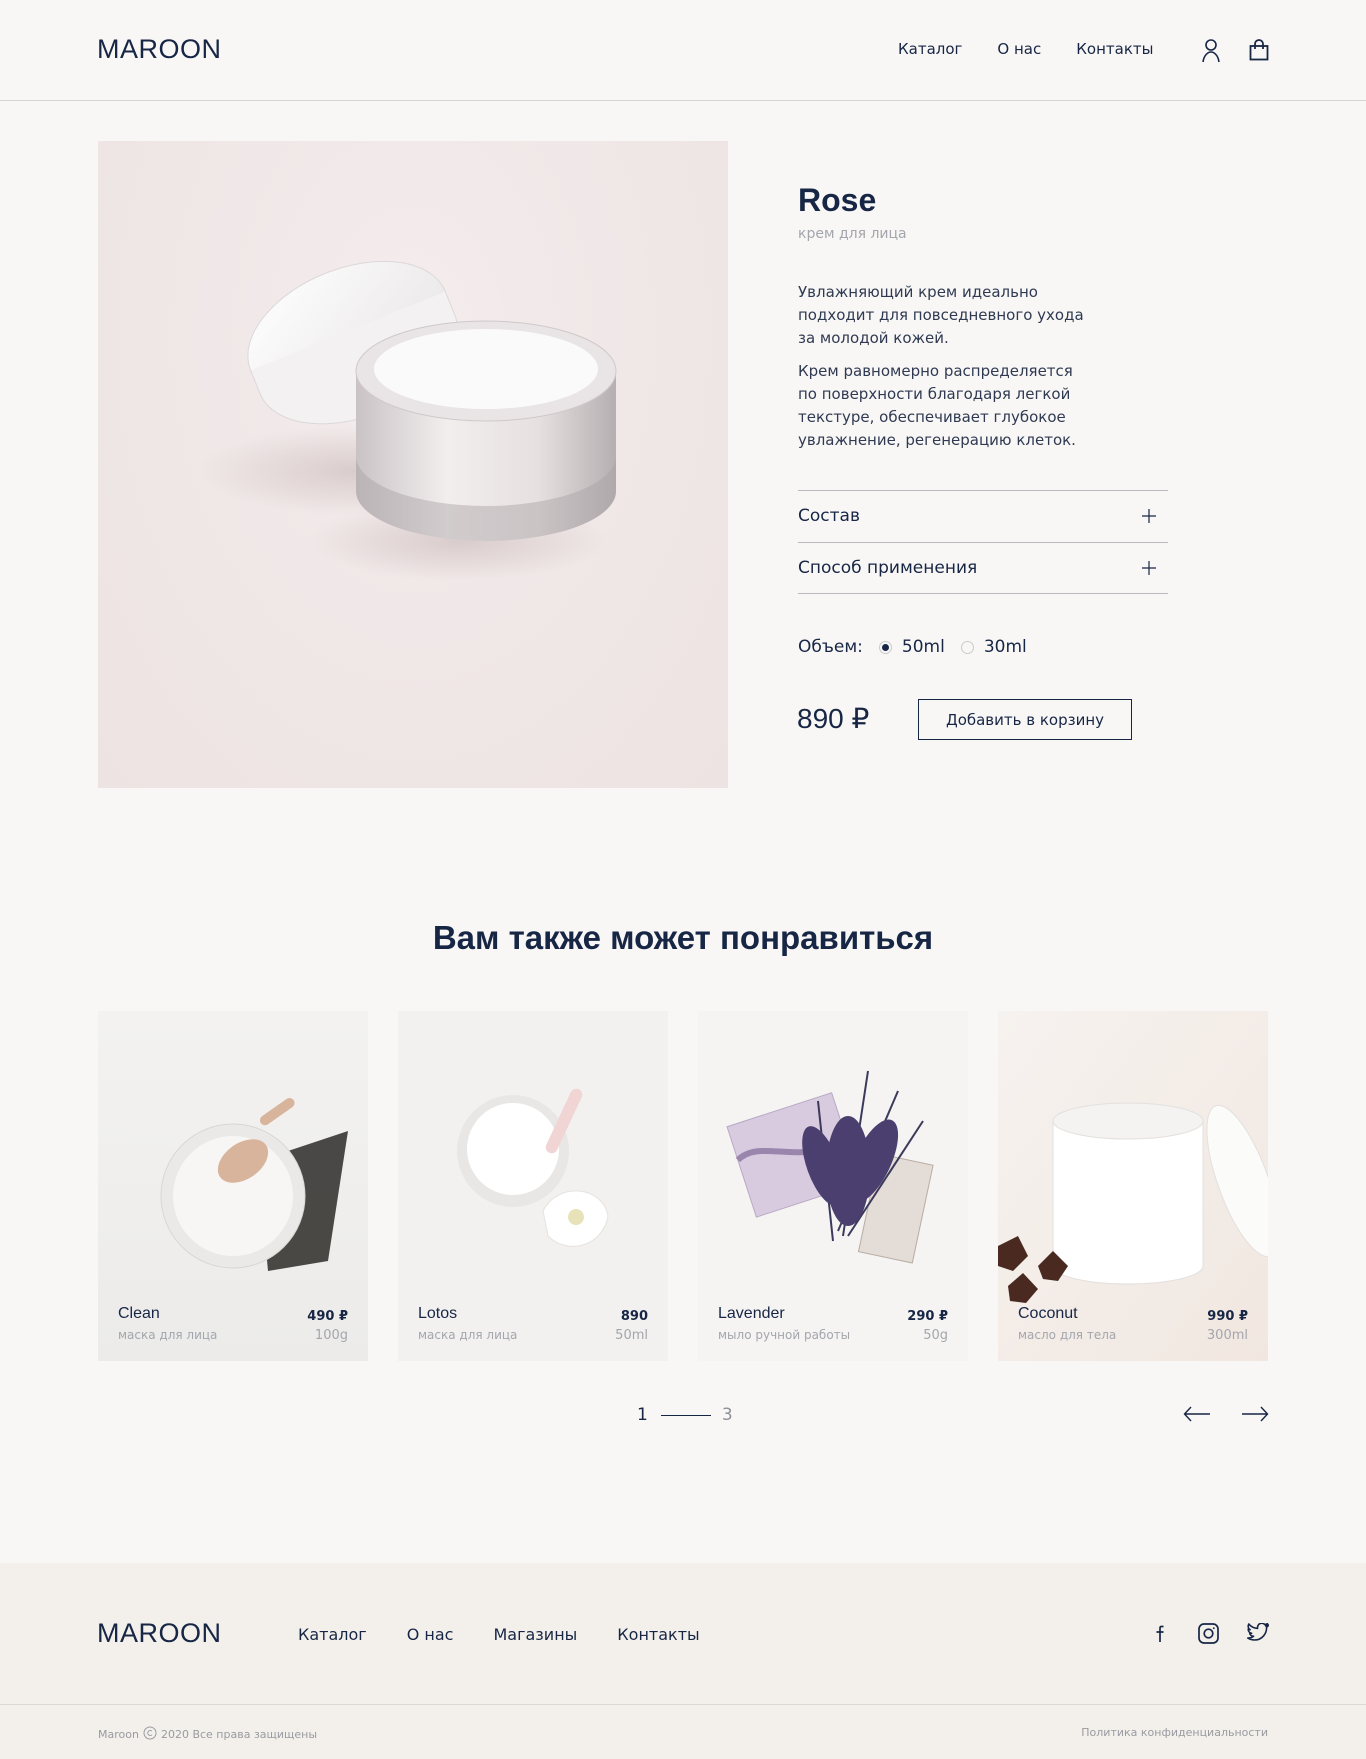  I want to click on volume-selector: Объем: 50ml 30ml, so click(912, 647).